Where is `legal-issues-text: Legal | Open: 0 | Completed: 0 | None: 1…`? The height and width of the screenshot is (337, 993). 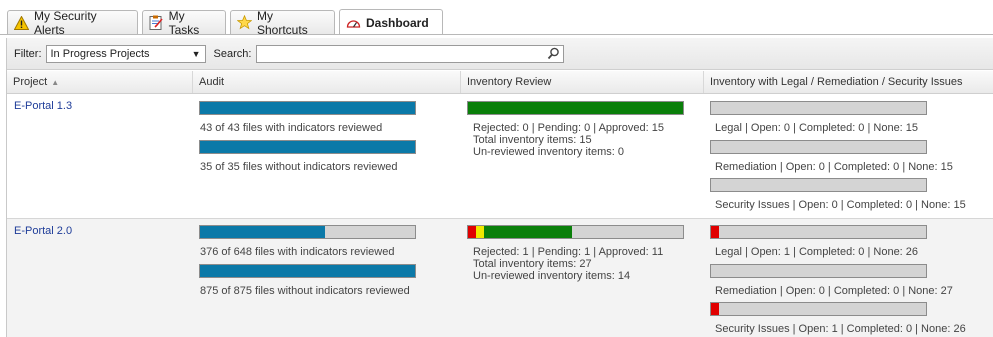 legal-issues-text: Legal | Open: 0 | Completed: 0 | None: 1… is located at coordinates (817, 128).